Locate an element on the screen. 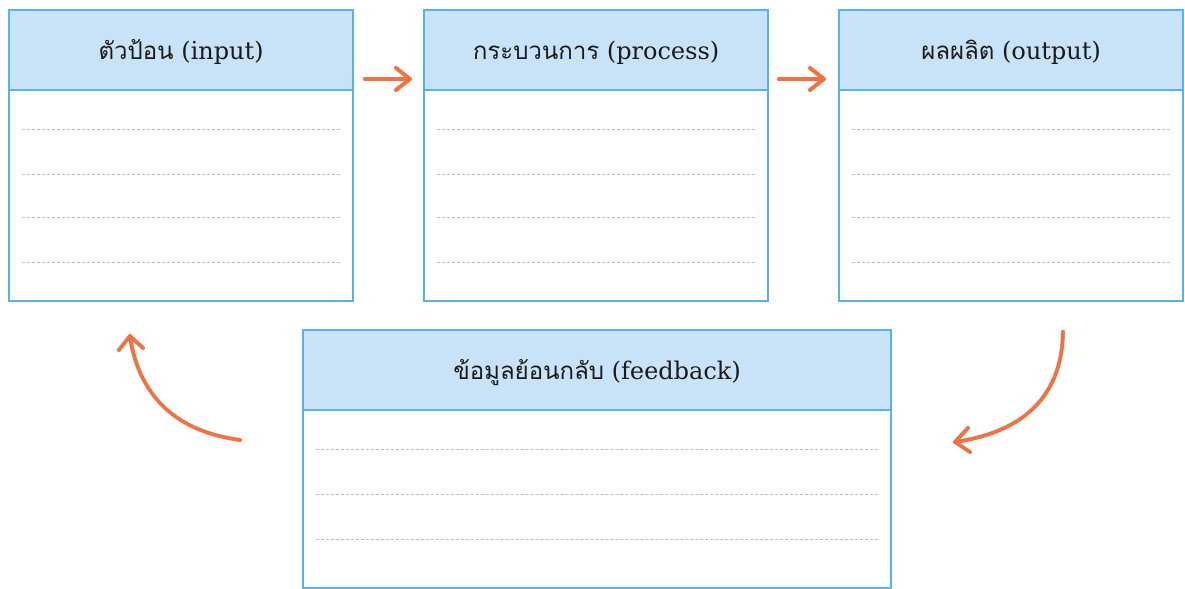  input-box: ตัวป้อน (input) is located at coordinates (181, 155).